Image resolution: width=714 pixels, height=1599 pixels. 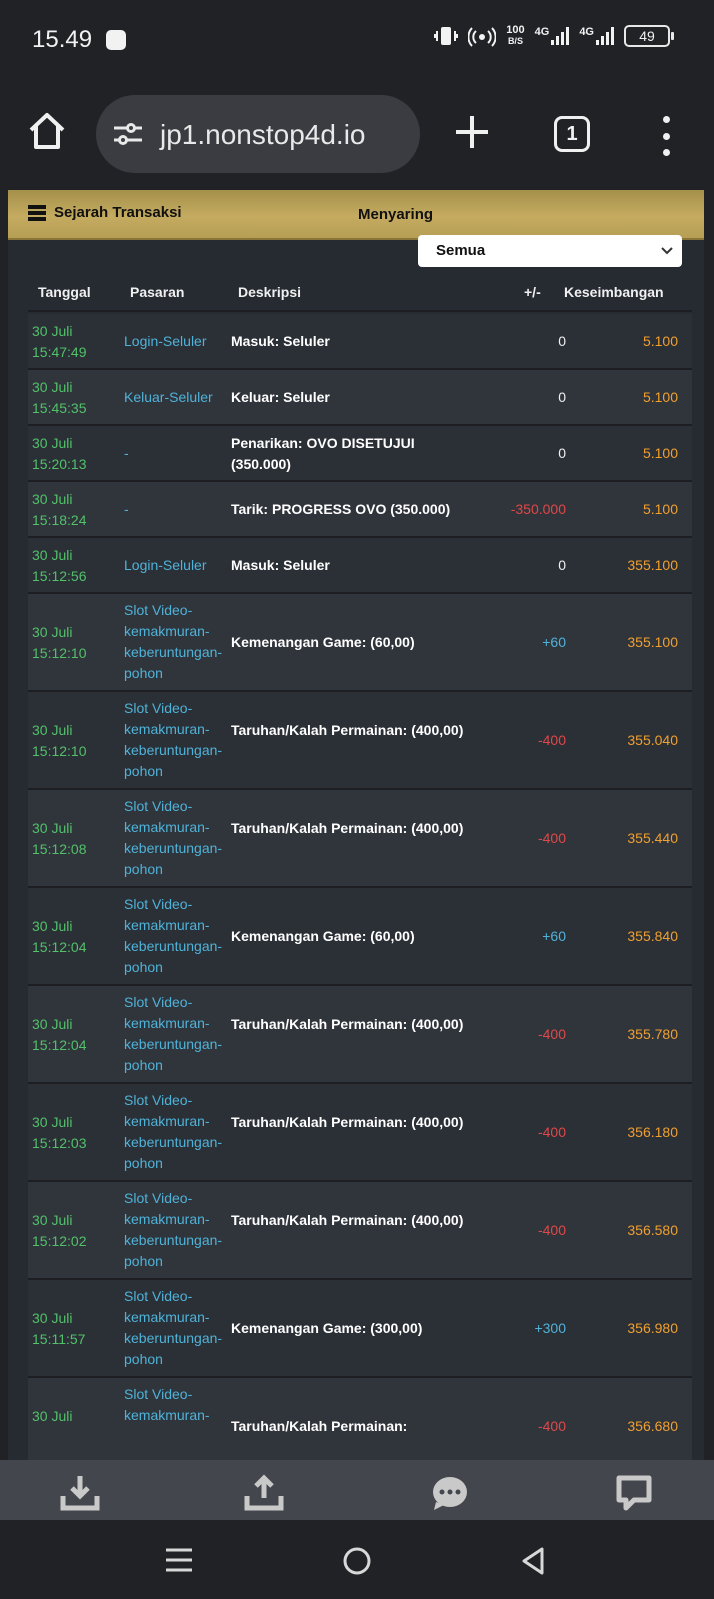 What do you see at coordinates (270, 292) in the screenshot?
I see `header-description: Deskripsi` at bounding box center [270, 292].